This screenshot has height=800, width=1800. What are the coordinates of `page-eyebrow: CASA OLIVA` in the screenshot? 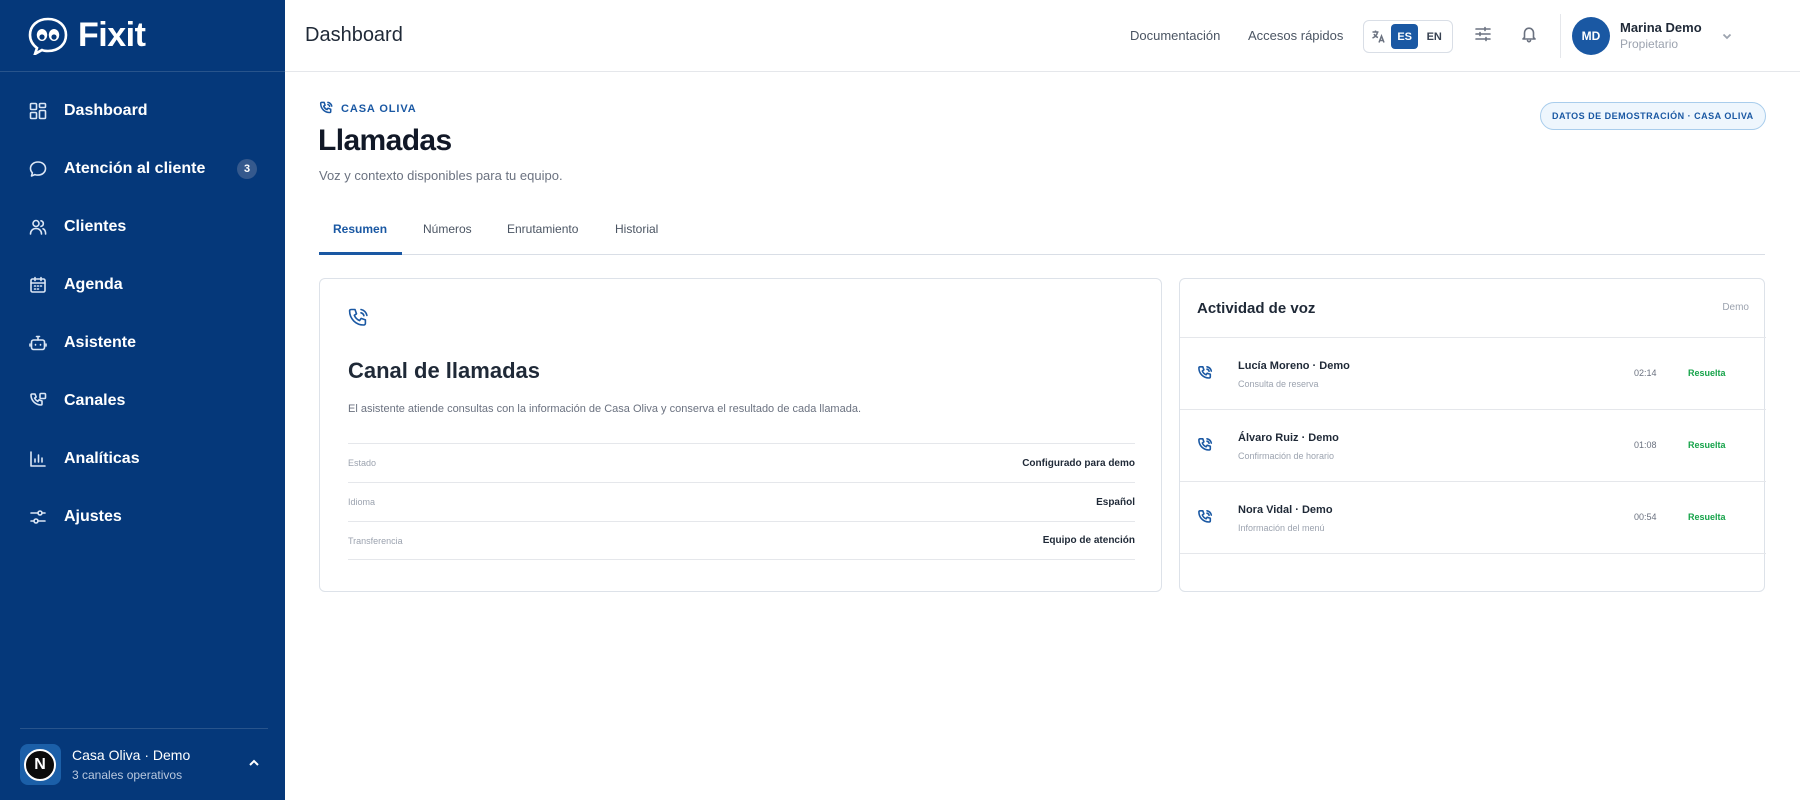 It's located at (368, 108).